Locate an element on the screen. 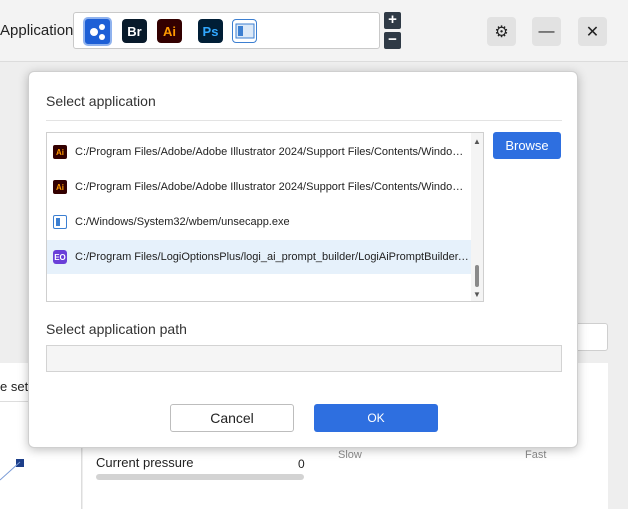 This screenshot has height=509, width=628. browse-button: Browse is located at coordinates (527, 145).